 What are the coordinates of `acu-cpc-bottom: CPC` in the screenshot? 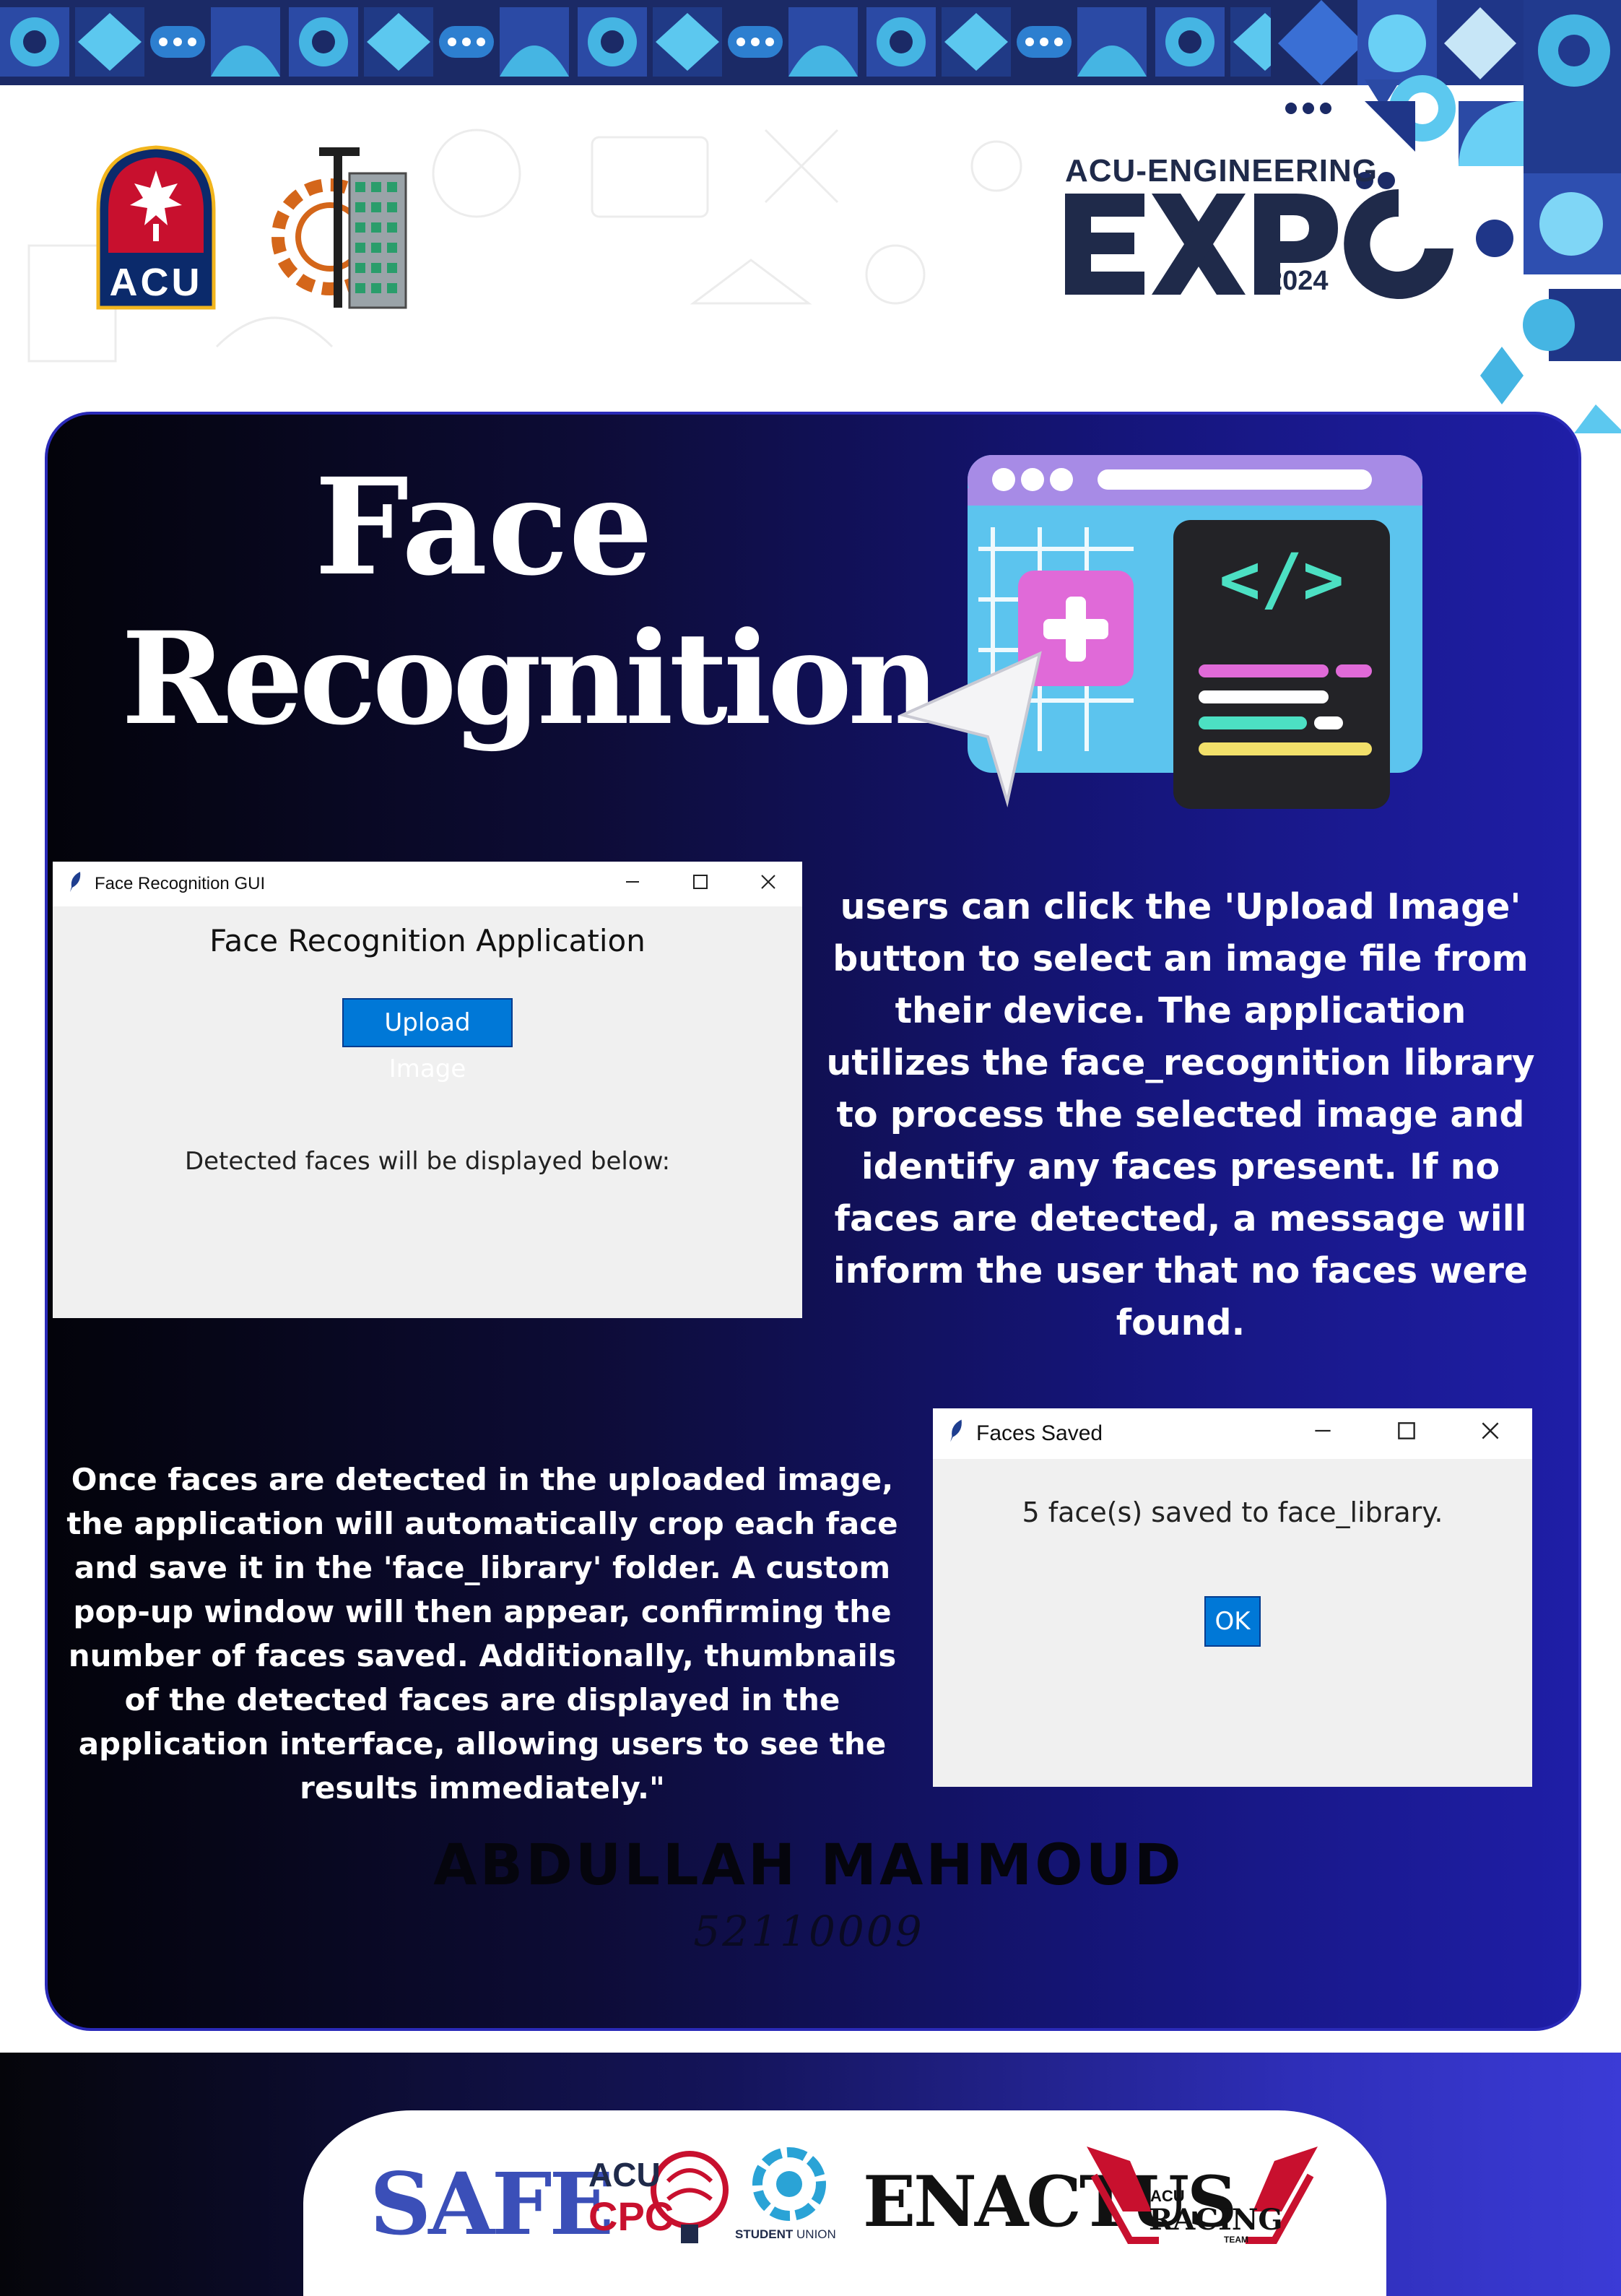 It's located at (631, 2216).